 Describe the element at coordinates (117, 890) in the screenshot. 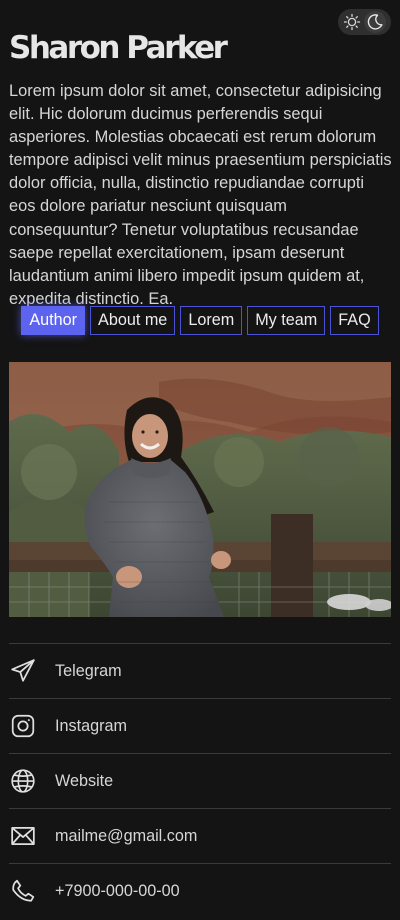

I see `contact-label: +7900-000-00-00` at that location.